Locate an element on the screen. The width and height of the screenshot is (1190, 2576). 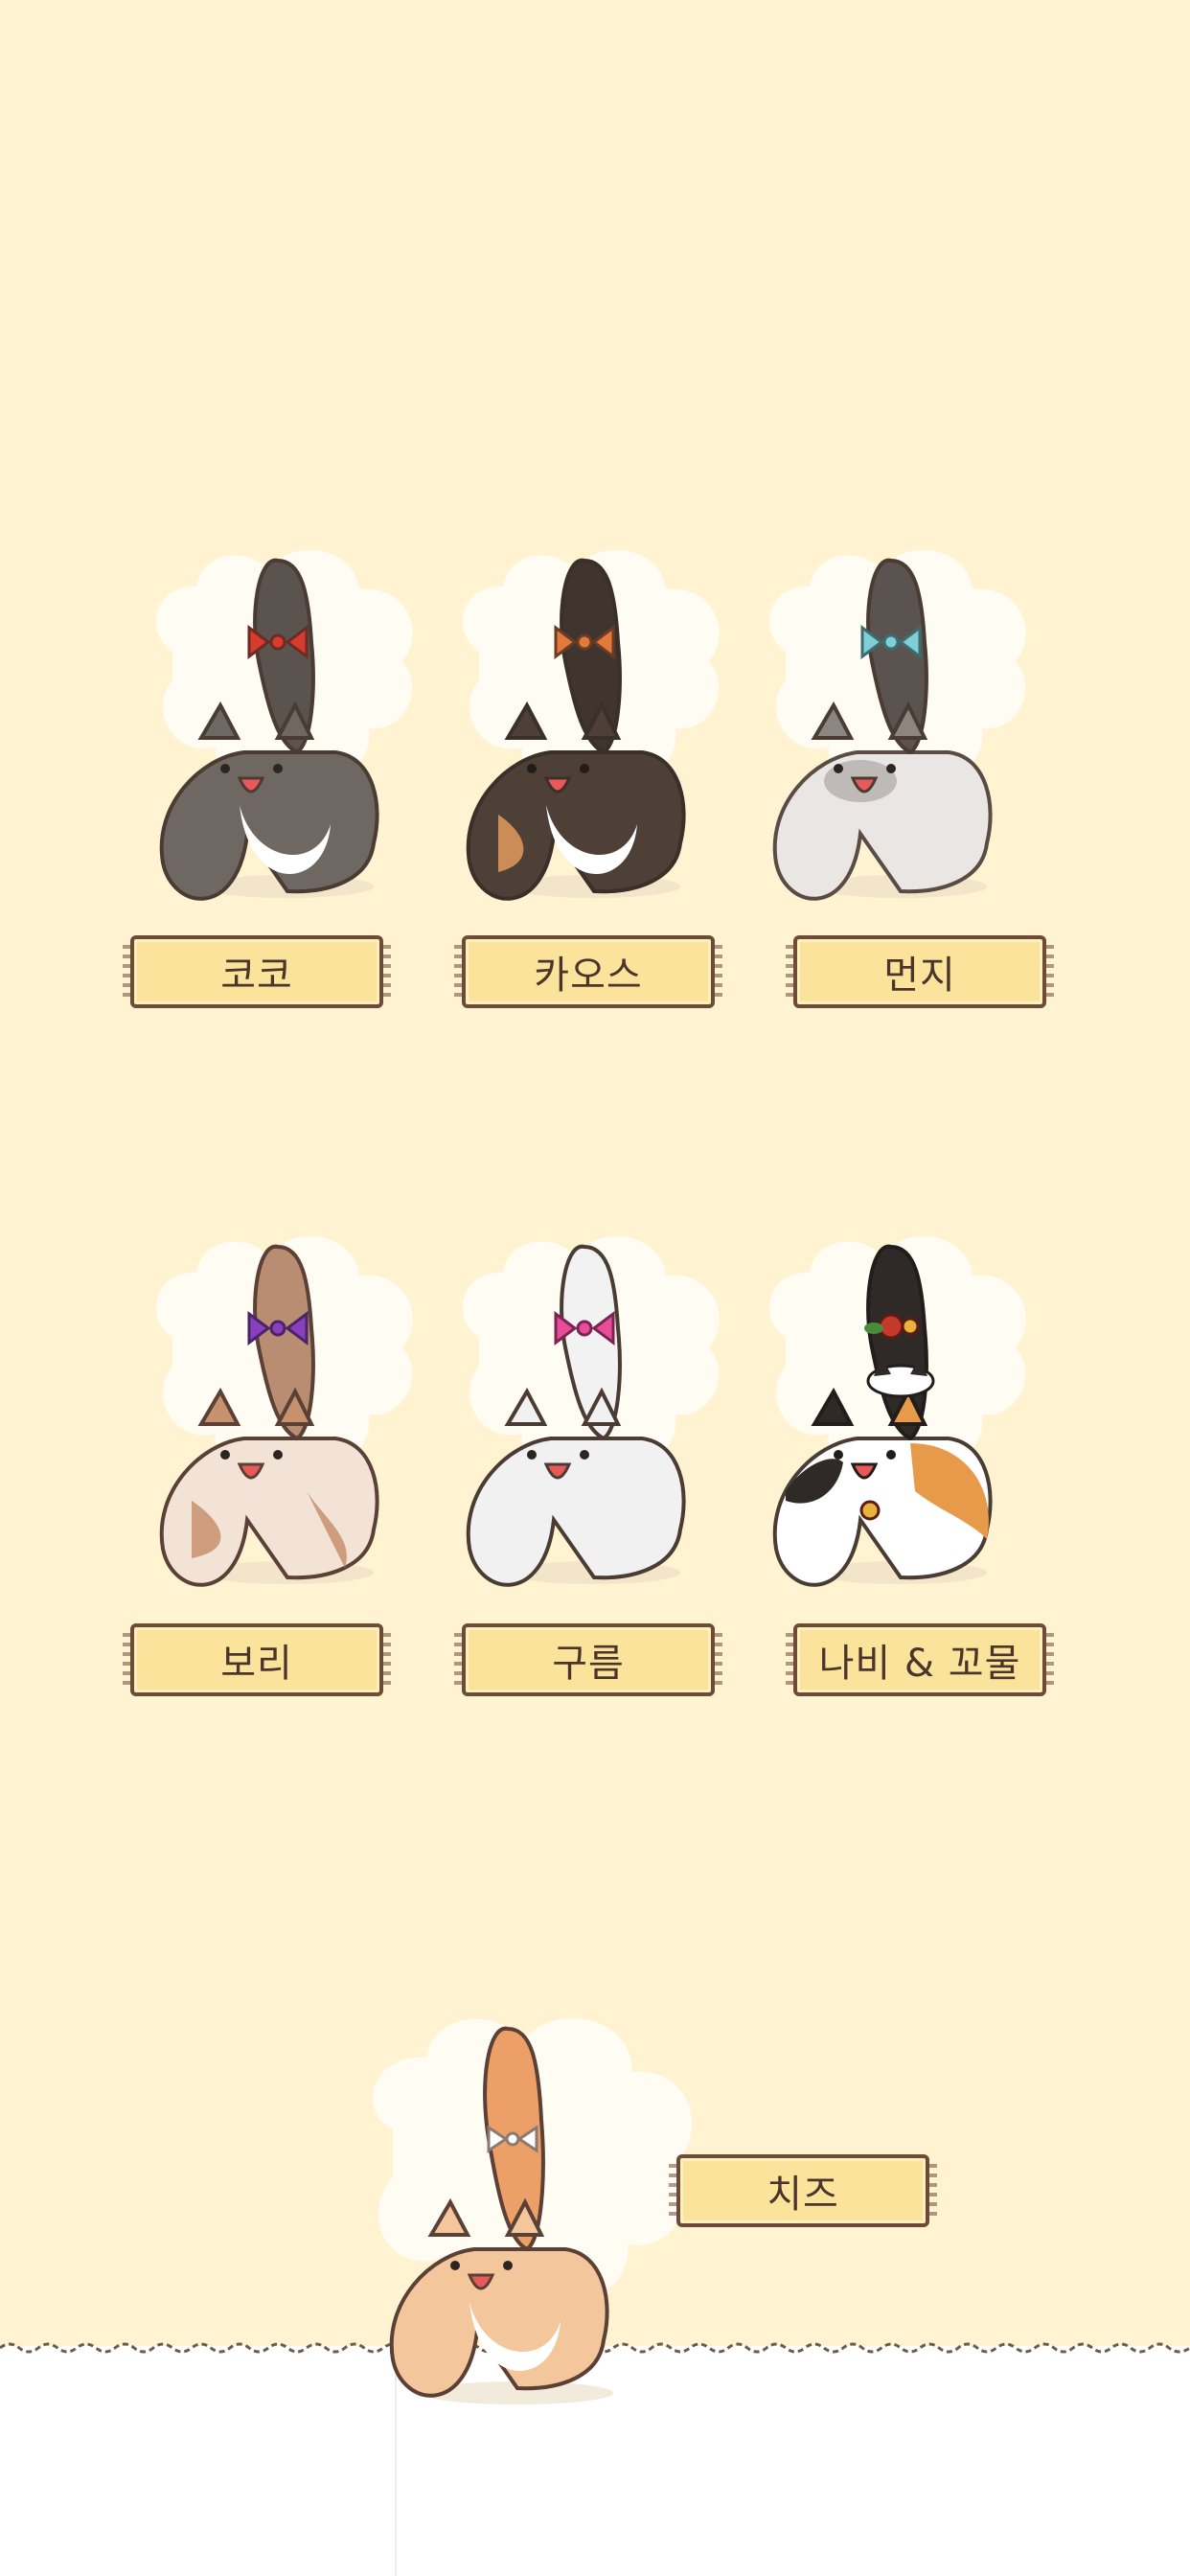
cat-name-cheese: 치즈 is located at coordinates (803, 2190).